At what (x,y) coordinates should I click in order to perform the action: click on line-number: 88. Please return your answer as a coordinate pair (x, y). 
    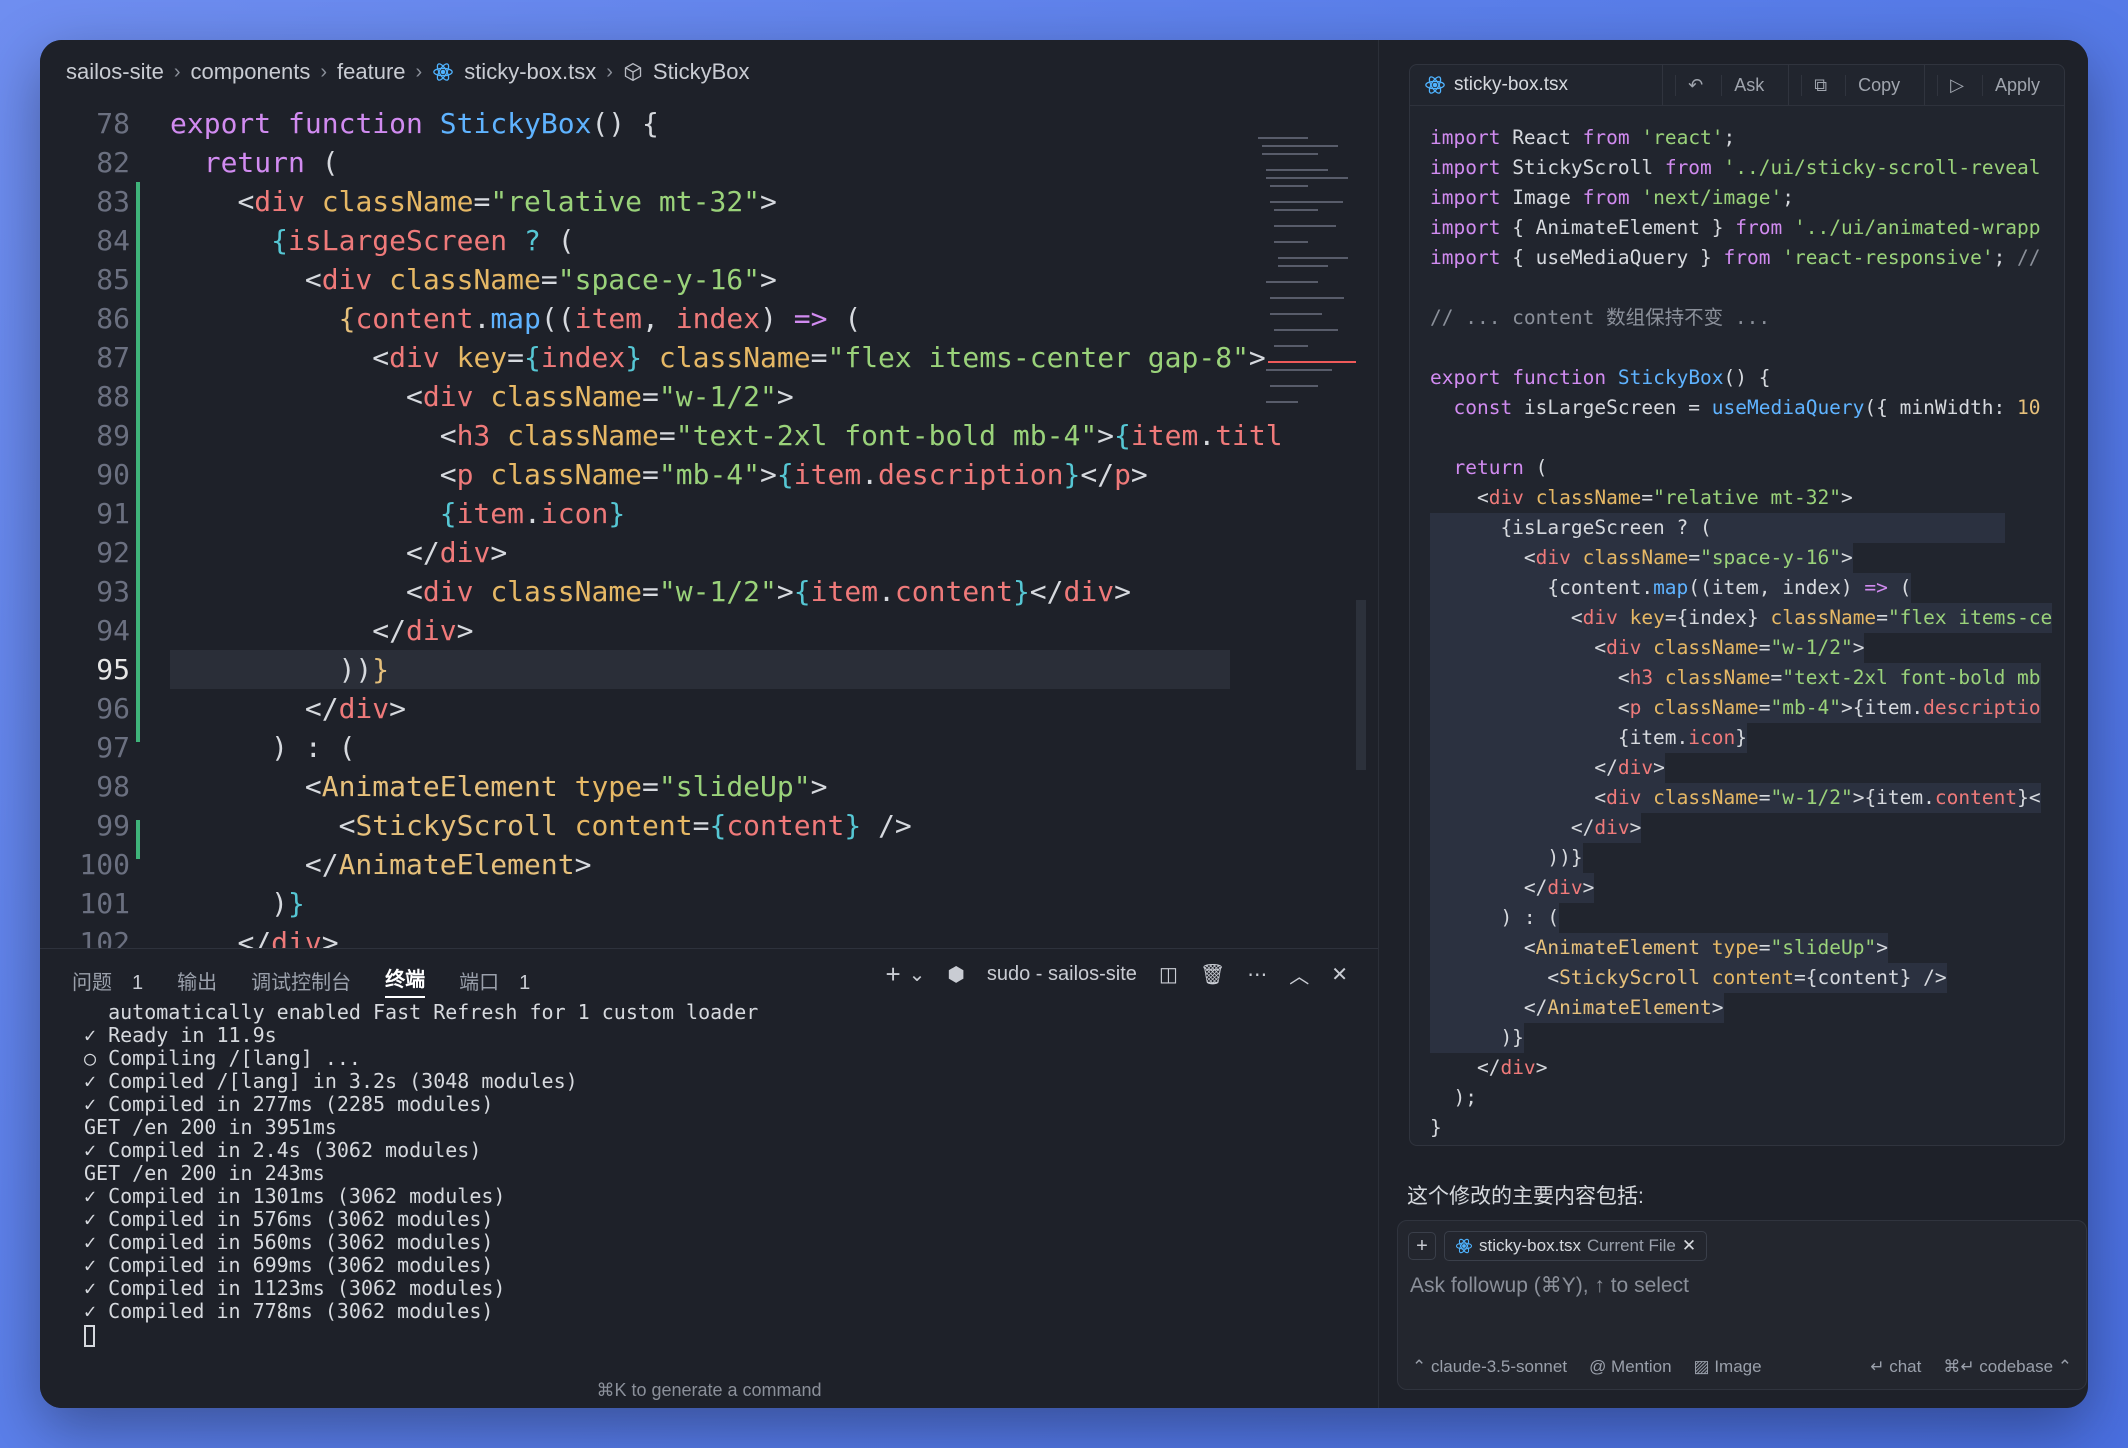
    Looking at the image, I should click on (113, 396).